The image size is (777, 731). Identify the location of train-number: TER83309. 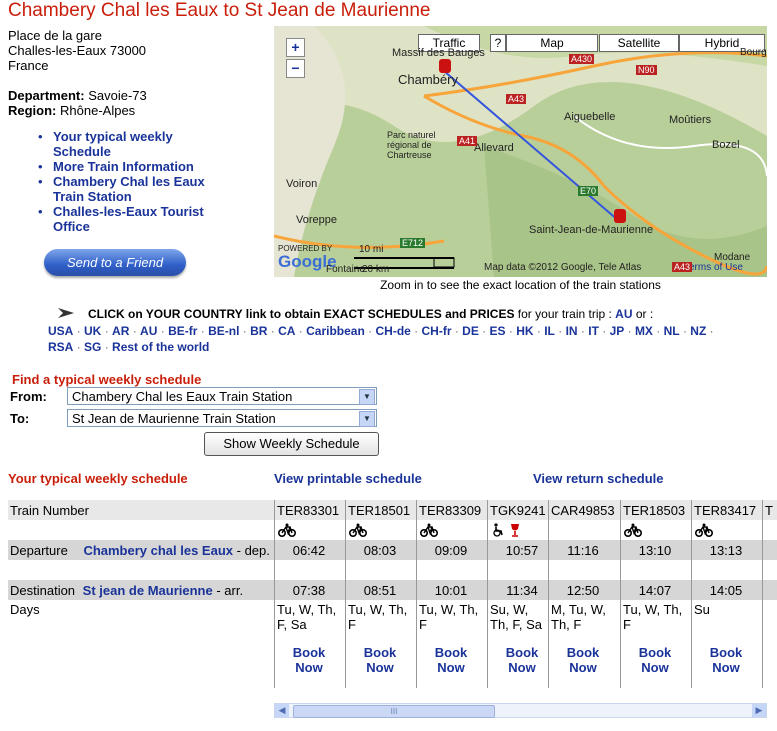
(450, 510).